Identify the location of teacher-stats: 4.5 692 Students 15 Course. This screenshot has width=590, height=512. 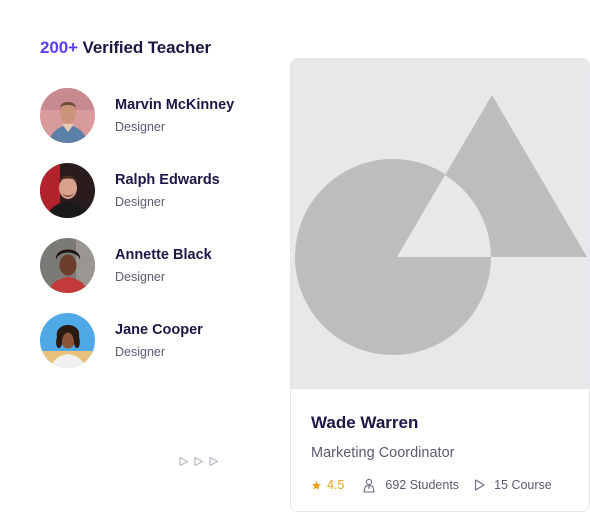
(431, 485).